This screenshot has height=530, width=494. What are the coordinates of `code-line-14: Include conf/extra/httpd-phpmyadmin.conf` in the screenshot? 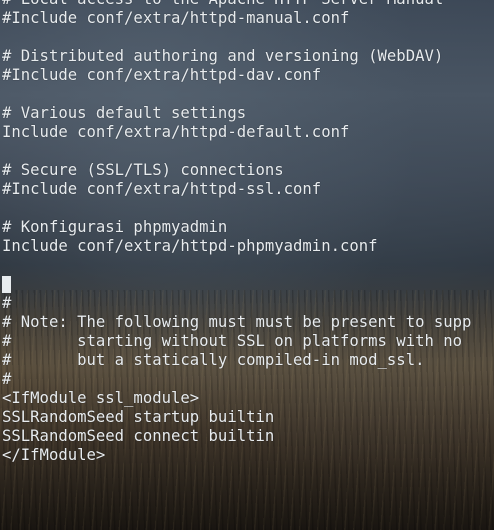 It's located at (190, 246).